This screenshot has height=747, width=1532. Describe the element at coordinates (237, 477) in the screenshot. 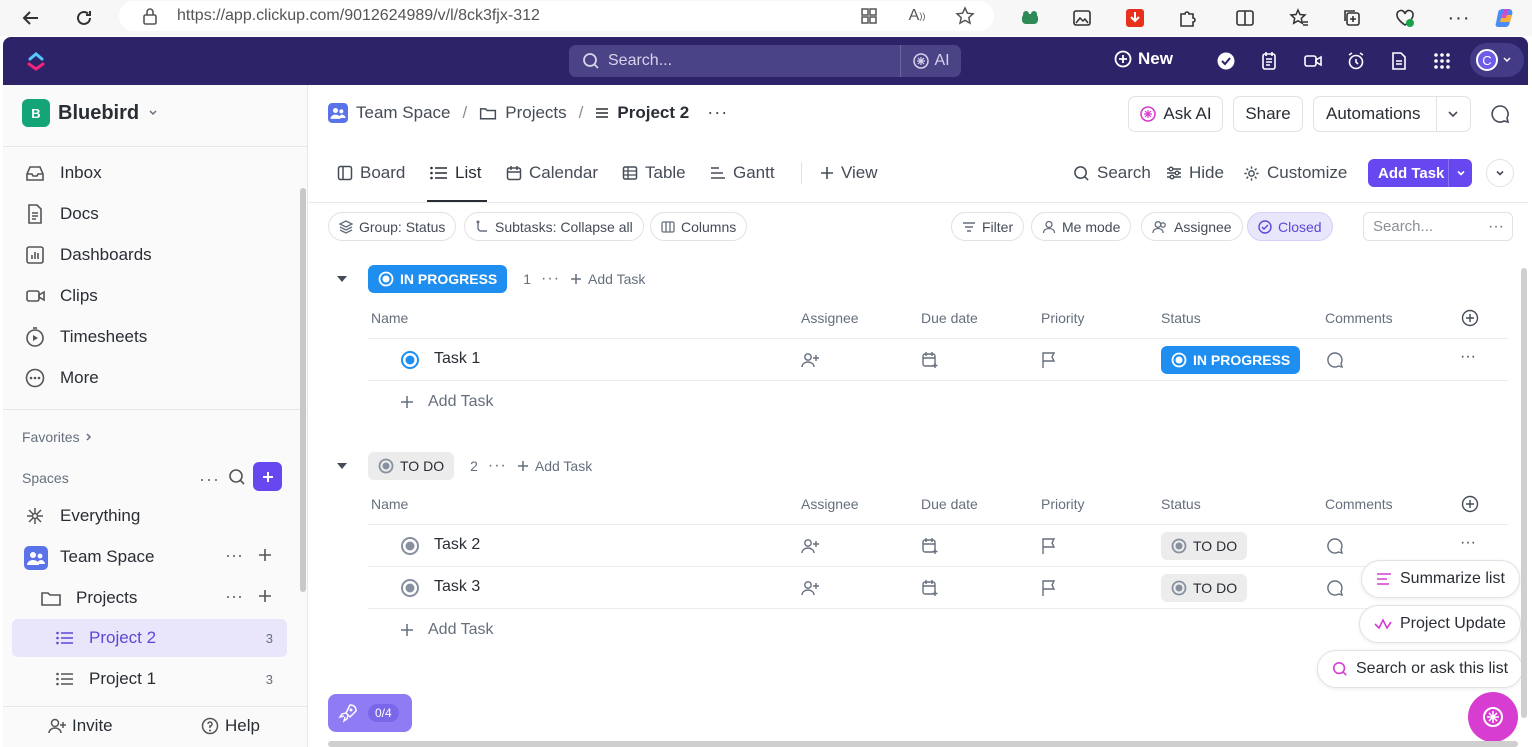

I see `spaces-search-icon` at that location.